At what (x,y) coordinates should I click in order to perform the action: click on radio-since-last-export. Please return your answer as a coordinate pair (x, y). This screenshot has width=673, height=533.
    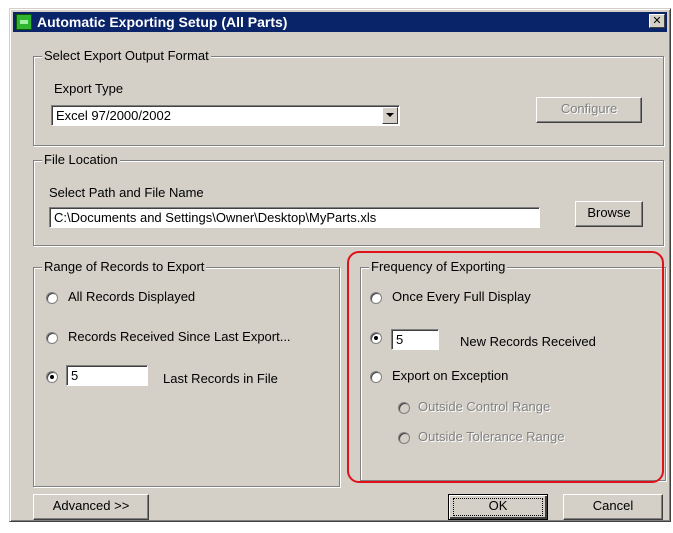
    Looking at the image, I should click on (52, 338).